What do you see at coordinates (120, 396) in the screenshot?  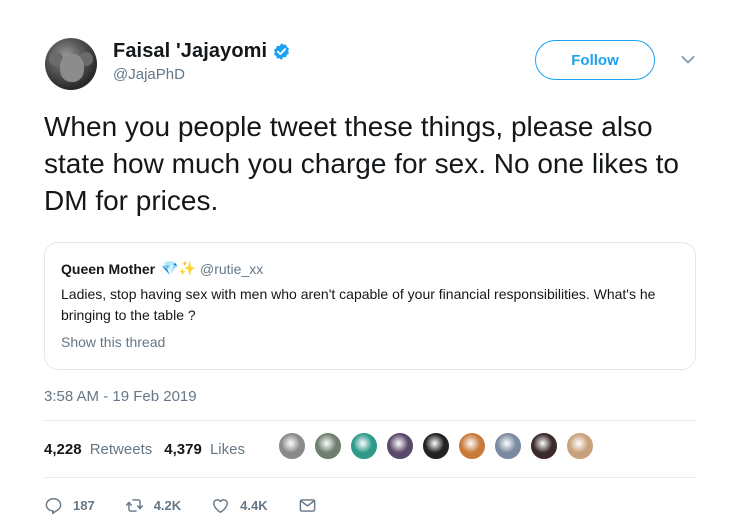 I see `tweet-timestamp: 3:58 AM - 19 Feb 2019` at bounding box center [120, 396].